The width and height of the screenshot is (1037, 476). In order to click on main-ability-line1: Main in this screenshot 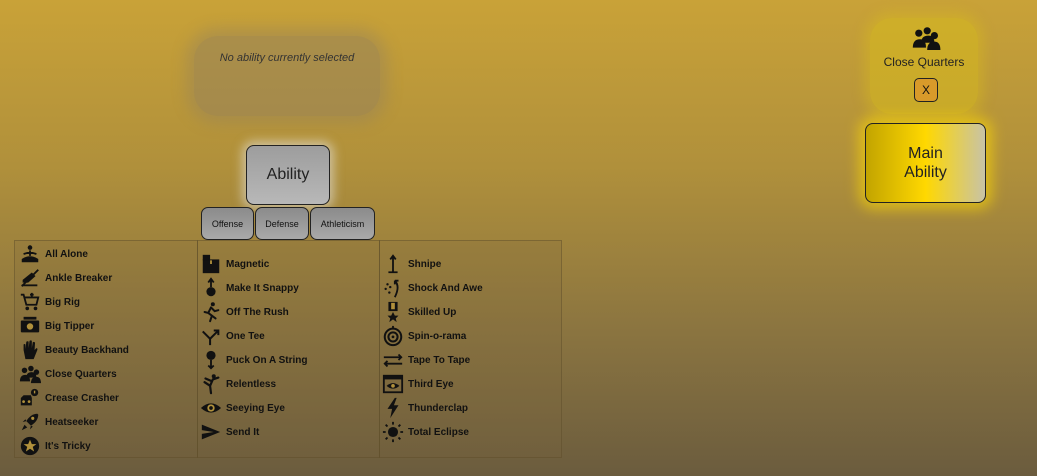, I will do `click(925, 153)`.